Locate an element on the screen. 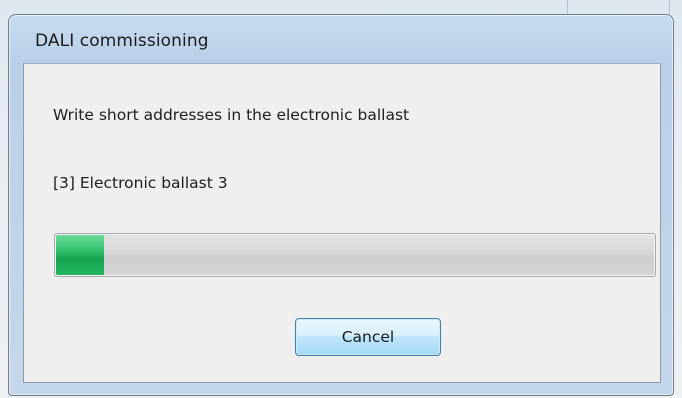 Image resolution: width=682 pixels, height=398 pixels. cancel-button: Cancel is located at coordinates (368, 337).